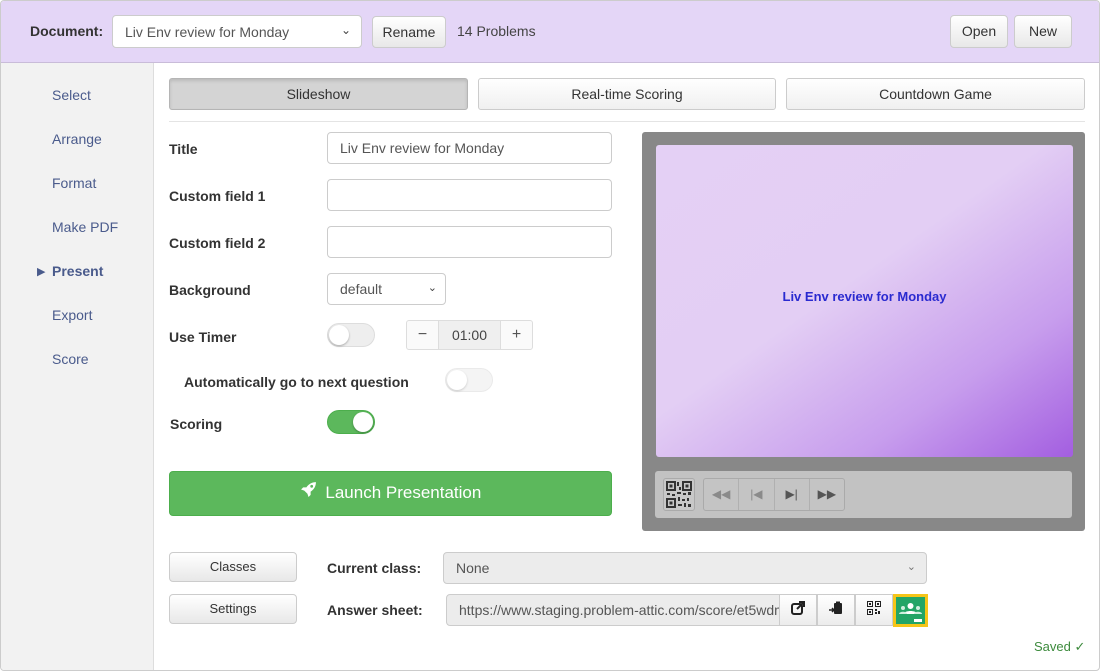 The image size is (1100, 671). I want to click on show-qr-code-button, so click(874, 610).